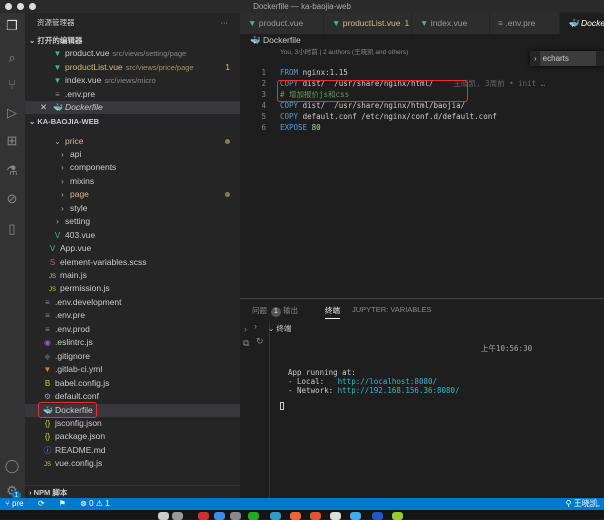 This screenshot has width=604, height=520. What do you see at coordinates (225, 22) in the screenshot?
I see `more-actions-icon: ···` at bounding box center [225, 22].